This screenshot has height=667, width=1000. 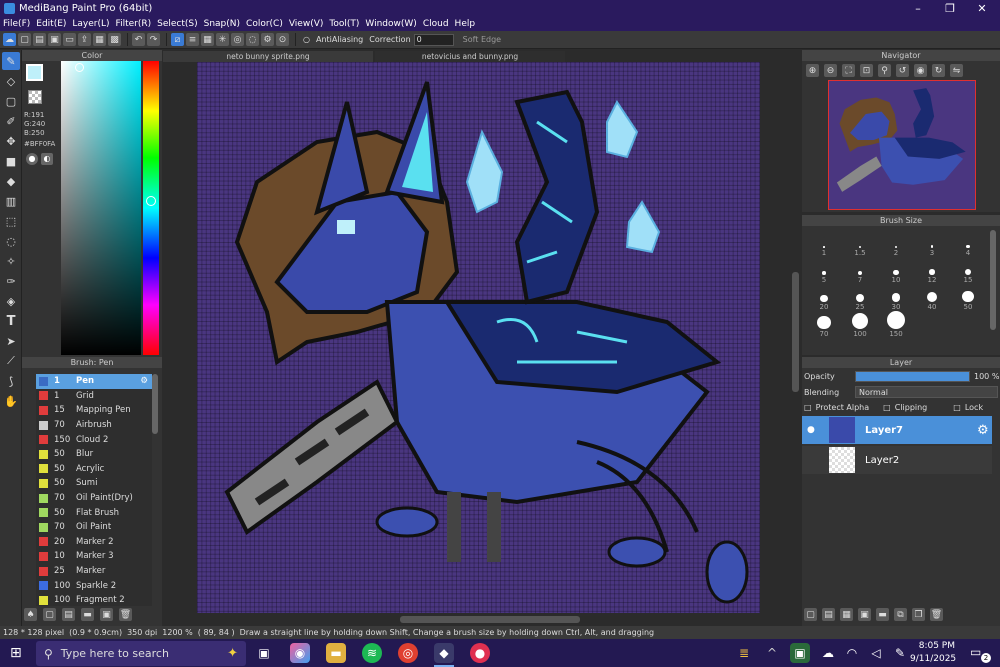 I want to click on vertical-scroll-thumb, so click(x=795, y=332).